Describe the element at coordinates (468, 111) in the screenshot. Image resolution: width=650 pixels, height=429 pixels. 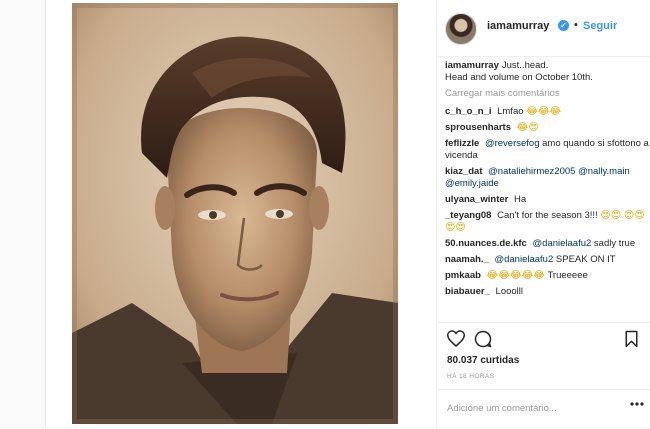
I see `comment-username: c_h_o_n_i` at that location.